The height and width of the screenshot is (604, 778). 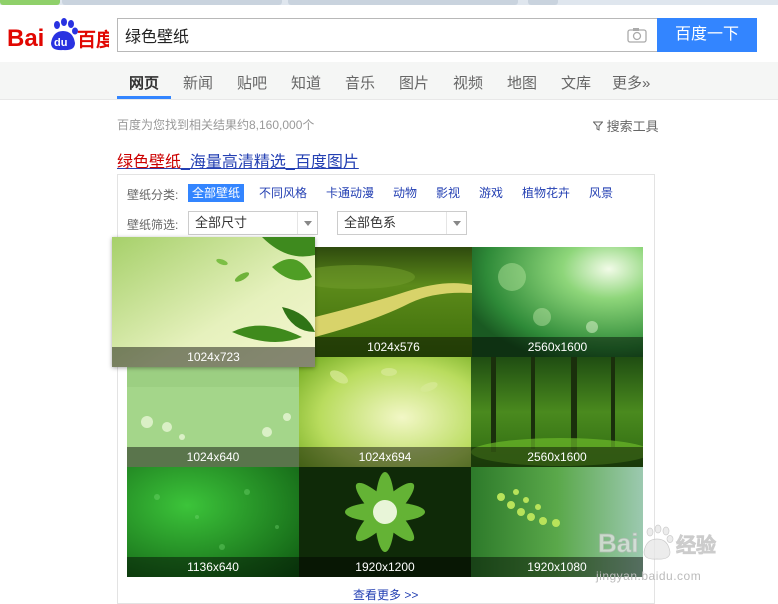 I want to click on search-tools-button: 搜索工具, so click(x=625, y=125).